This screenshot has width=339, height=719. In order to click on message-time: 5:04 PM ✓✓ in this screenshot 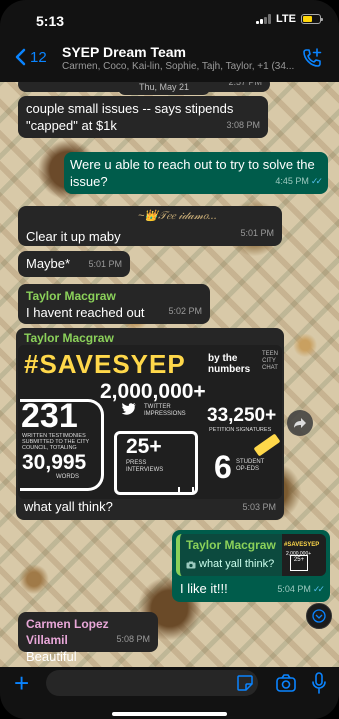, I will do `click(301, 589)`.